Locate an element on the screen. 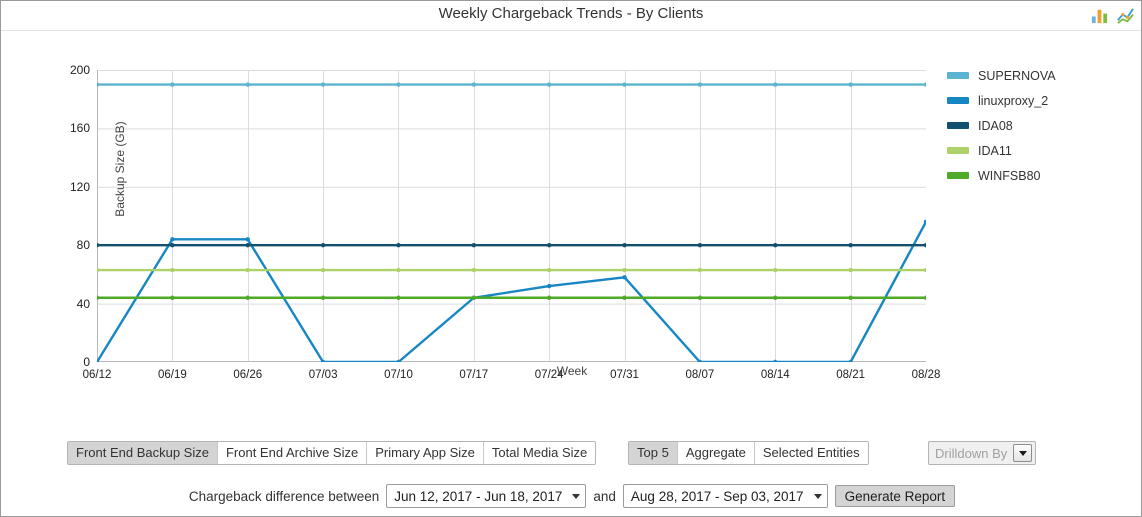  legend-item: IDA11 is located at coordinates (1042, 150).